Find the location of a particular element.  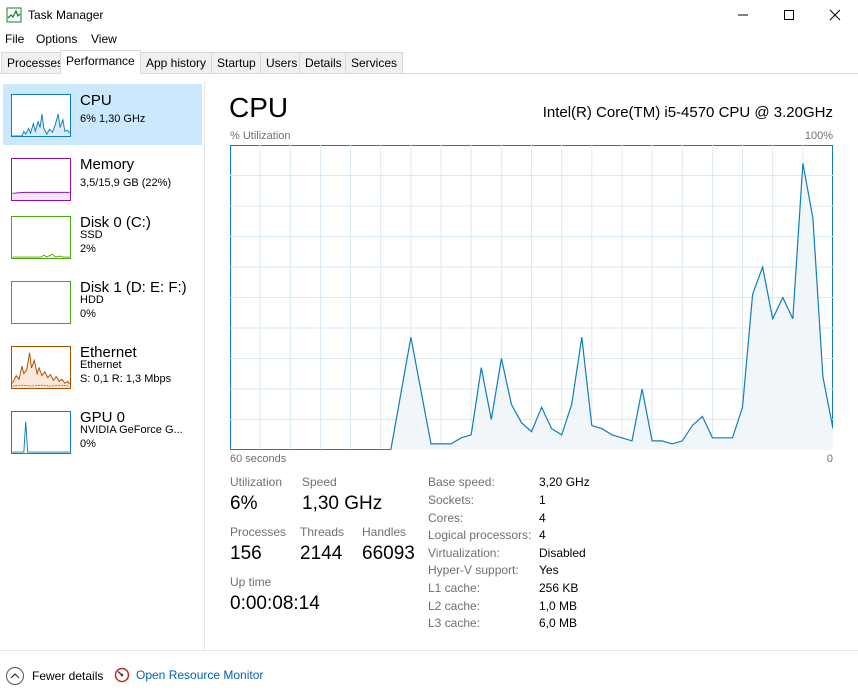

fewer-details-label: Fewer details is located at coordinates (68, 676).